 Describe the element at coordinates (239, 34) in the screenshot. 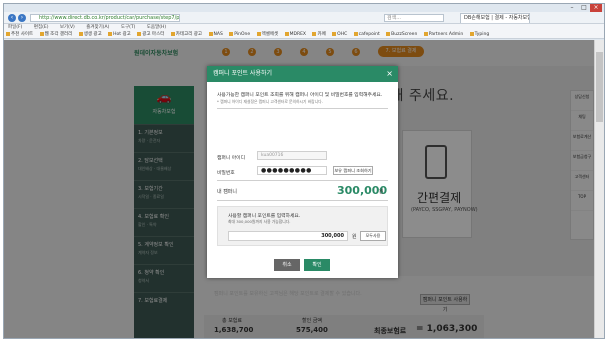

I see `favorite-item: PinOne` at that location.